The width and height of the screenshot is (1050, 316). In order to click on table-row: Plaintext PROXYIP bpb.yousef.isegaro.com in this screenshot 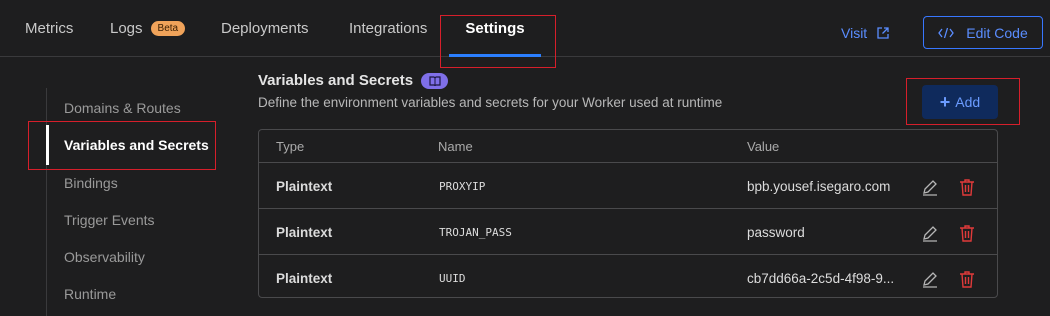, I will do `click(628, 186)`.